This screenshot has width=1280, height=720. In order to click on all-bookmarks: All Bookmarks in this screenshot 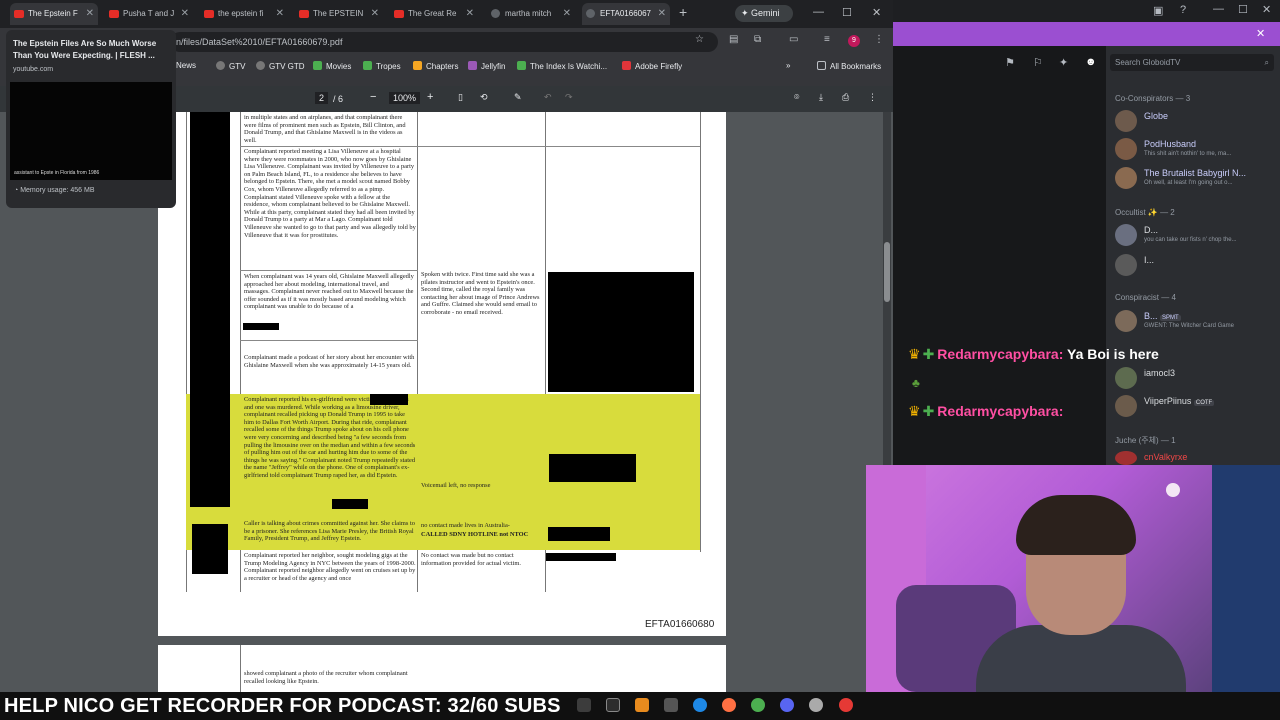, I will do `click(849, 66)`.